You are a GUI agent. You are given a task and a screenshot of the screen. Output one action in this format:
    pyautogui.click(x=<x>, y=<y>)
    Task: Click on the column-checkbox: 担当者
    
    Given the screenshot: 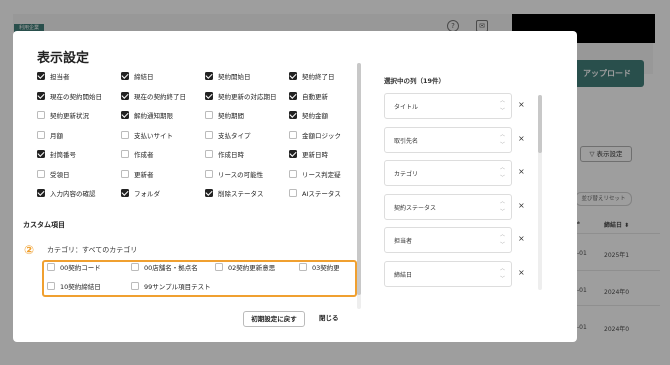 What is the action you would take?
    pyautogui.click(x=79, y=76)
    